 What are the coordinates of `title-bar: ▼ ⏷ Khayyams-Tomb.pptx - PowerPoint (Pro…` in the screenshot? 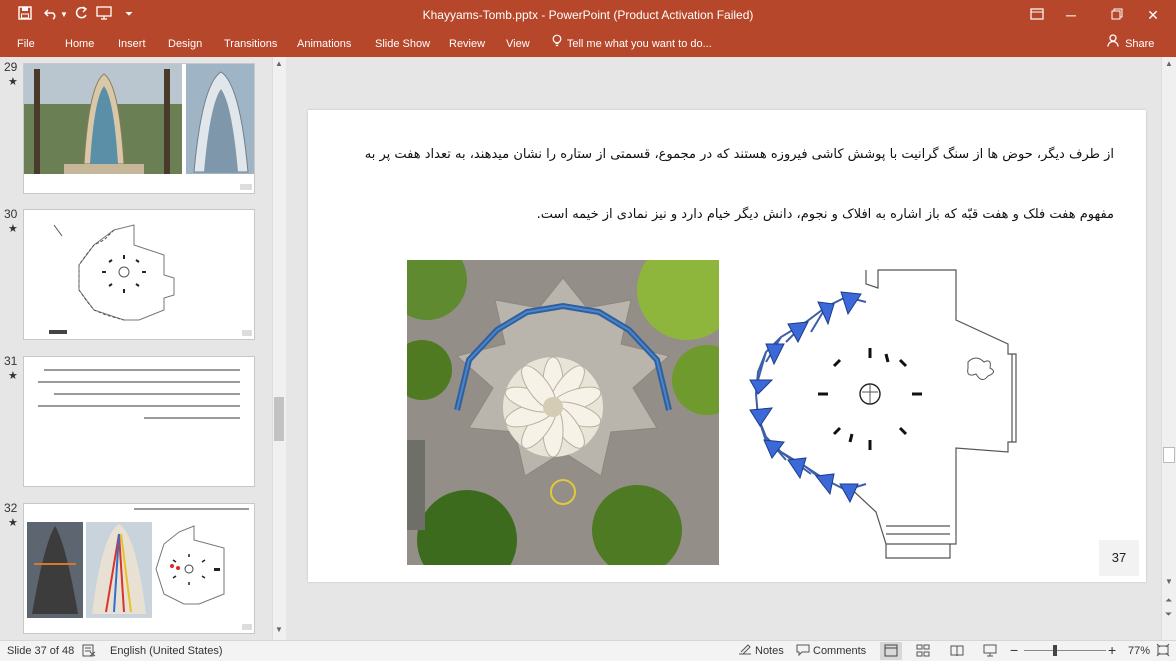 It's located at (588, 15).